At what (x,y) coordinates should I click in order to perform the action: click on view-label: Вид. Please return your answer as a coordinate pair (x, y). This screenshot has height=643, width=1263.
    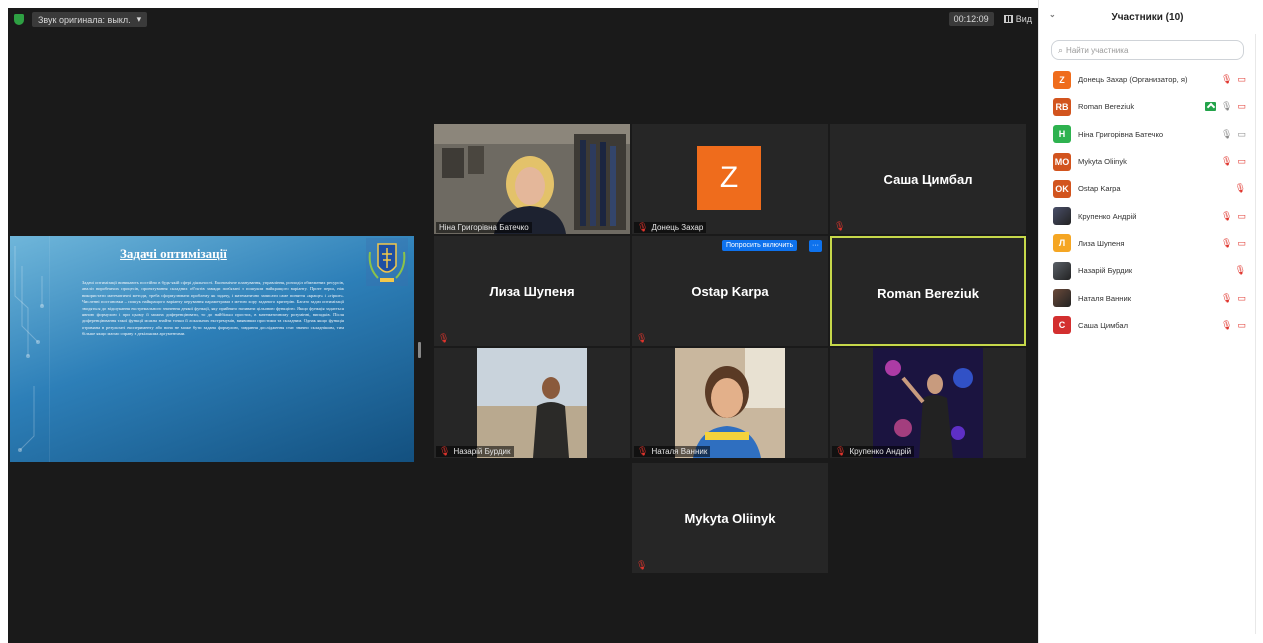
    Looking at the image, I should click on (1023, 19).